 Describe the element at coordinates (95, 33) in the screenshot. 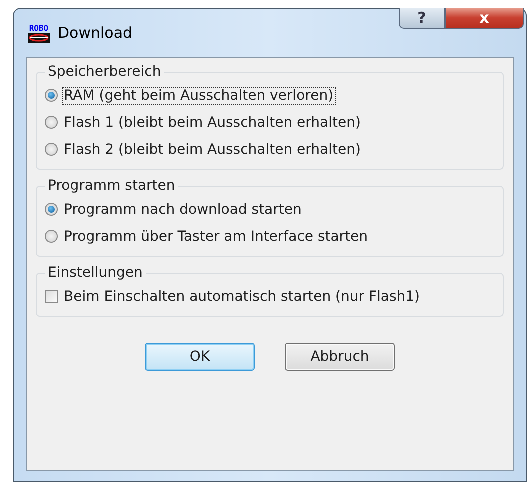

I see `window-title: Download` at that location.